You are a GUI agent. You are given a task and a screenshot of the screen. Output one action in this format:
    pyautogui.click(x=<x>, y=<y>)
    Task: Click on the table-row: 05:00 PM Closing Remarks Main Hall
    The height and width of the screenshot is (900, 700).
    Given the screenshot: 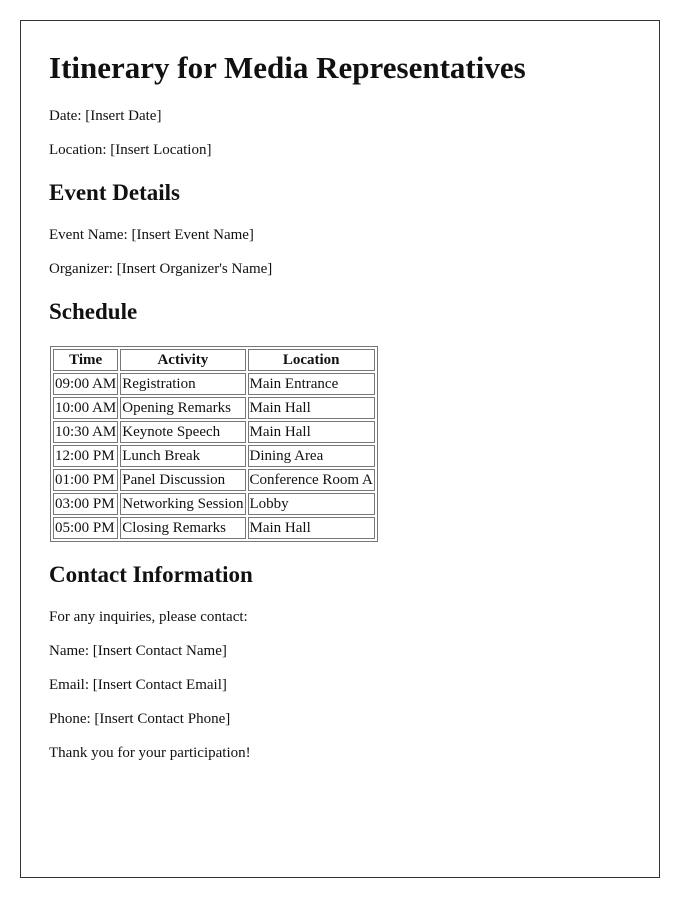 What is the action you would take?
    pyautogui.click(x=214, y=528)
    